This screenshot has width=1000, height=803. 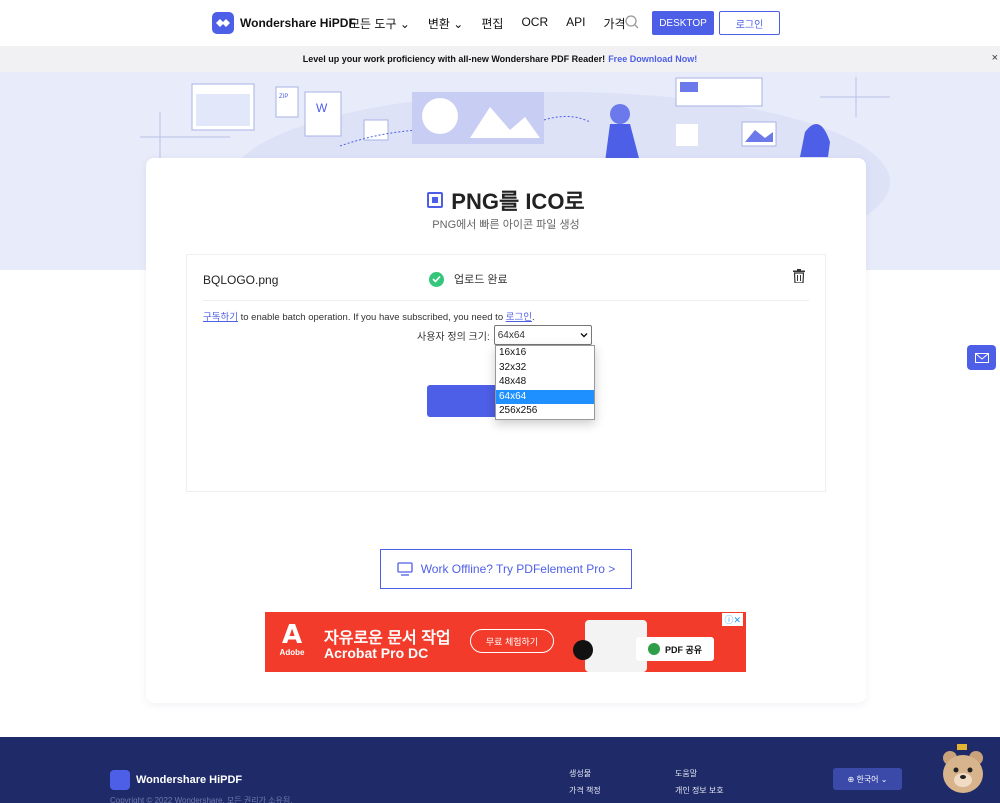 I want to click on batch-login-link: 로그인, so click(x=519, y=317).